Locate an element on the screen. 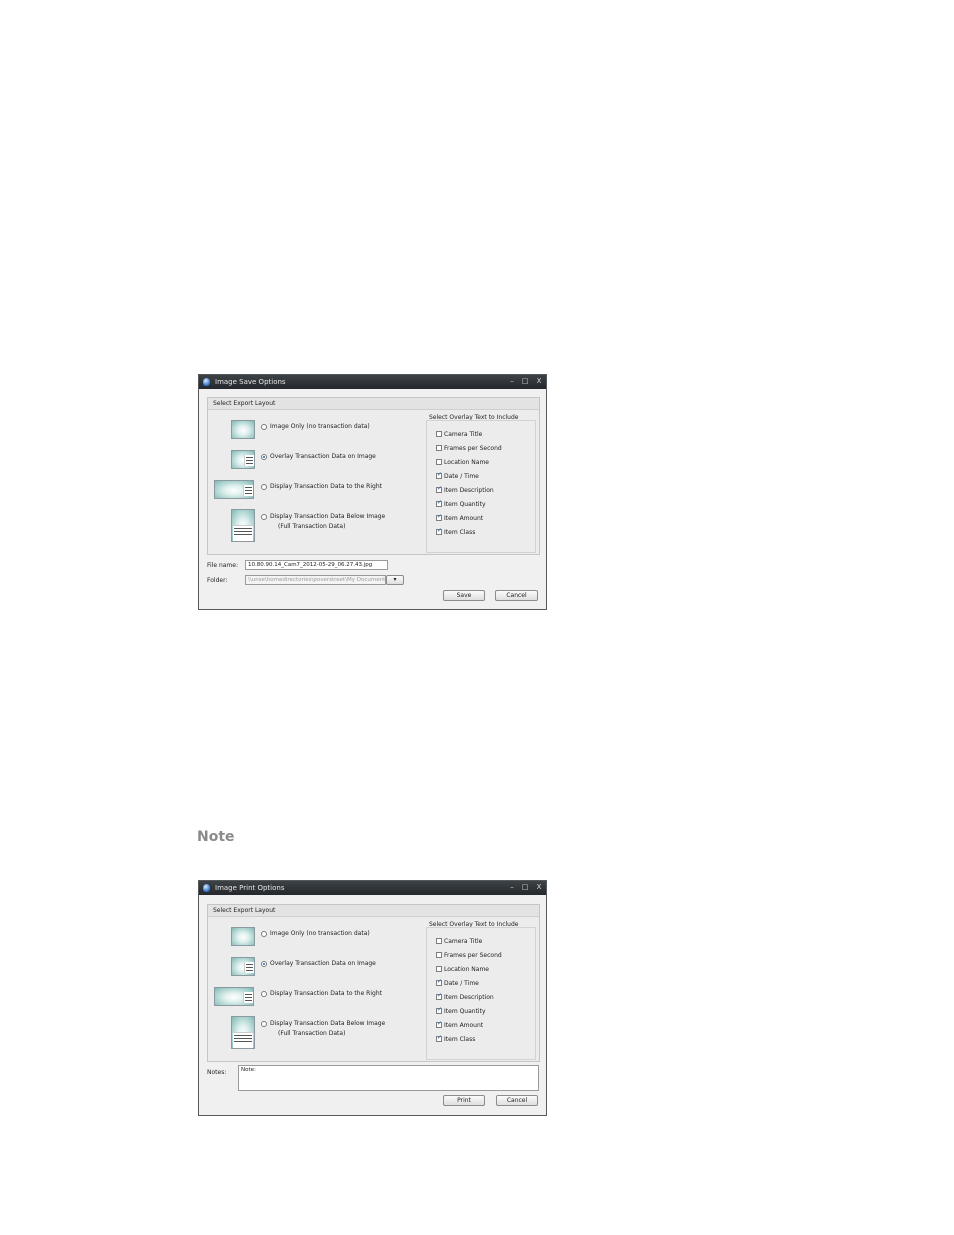 The width and height of the screenshot is (954, 1235). folder-browse-button: ▾ is located at coordinates (395, 580).